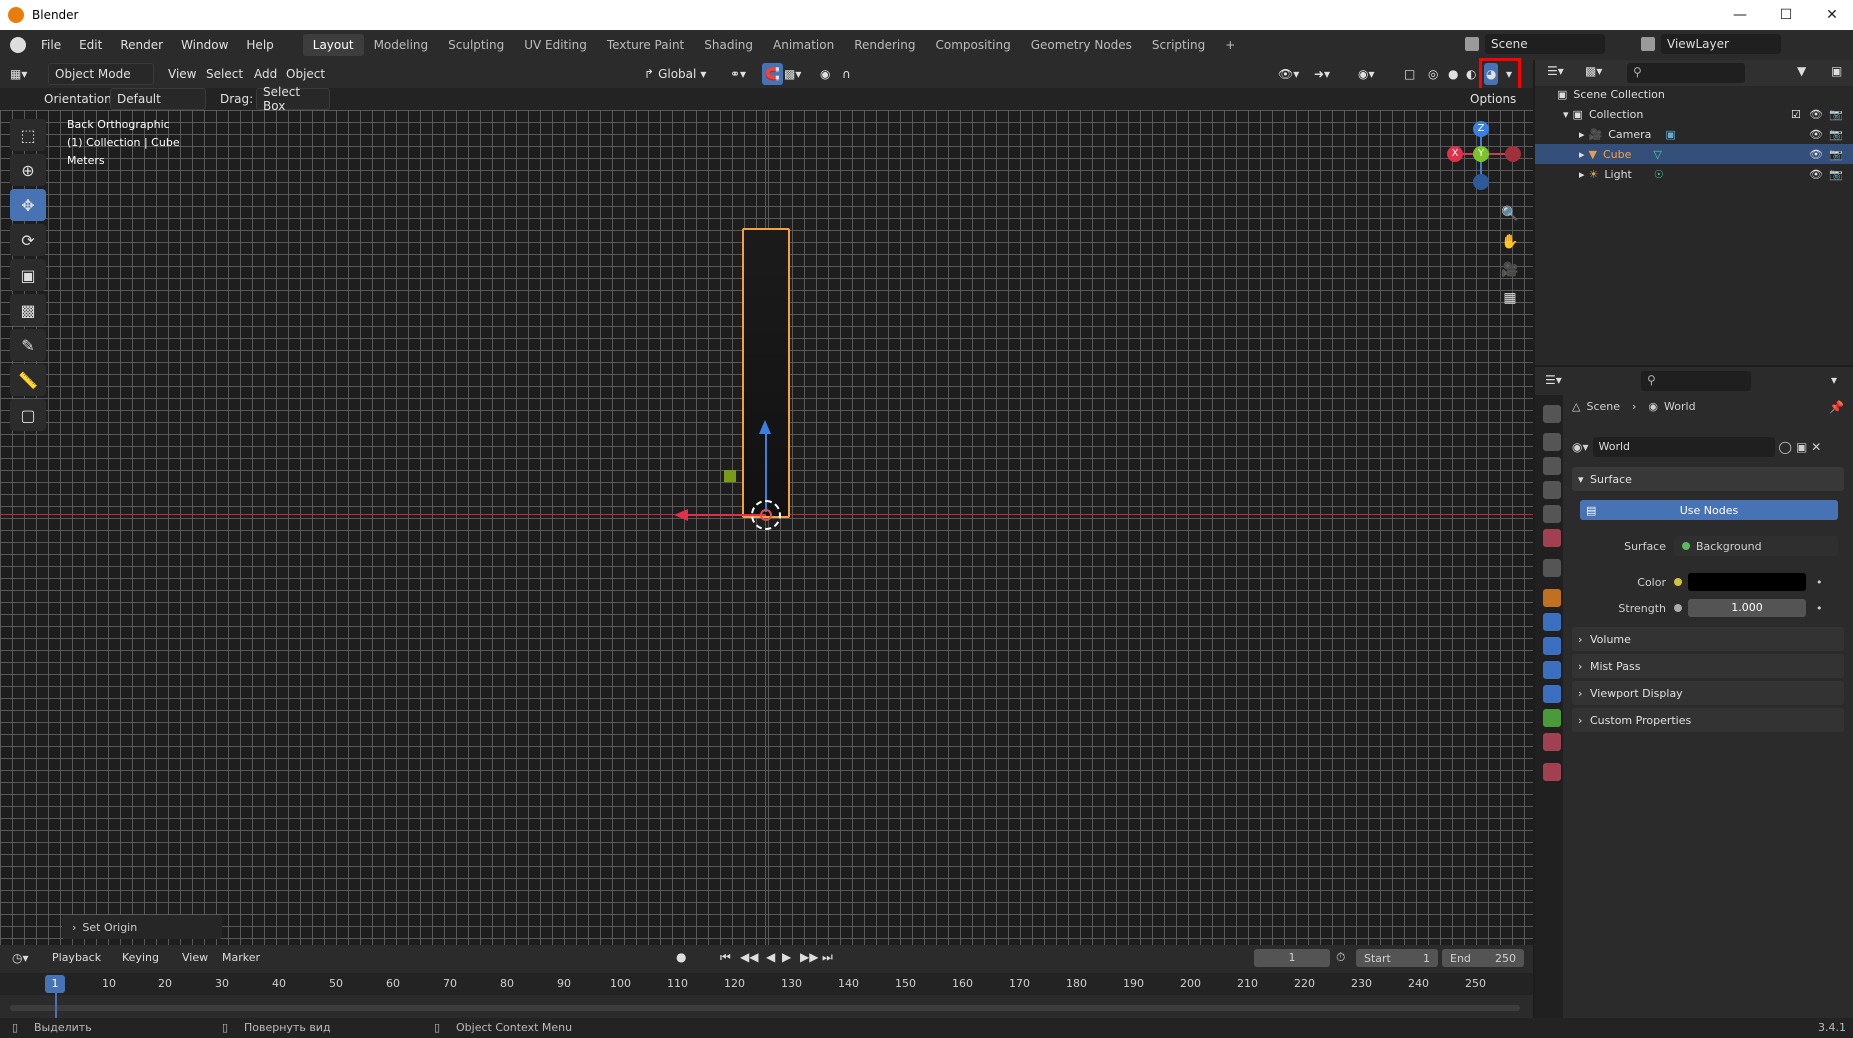  I want to click on modifier-tab-icon, so click(1552, 622).